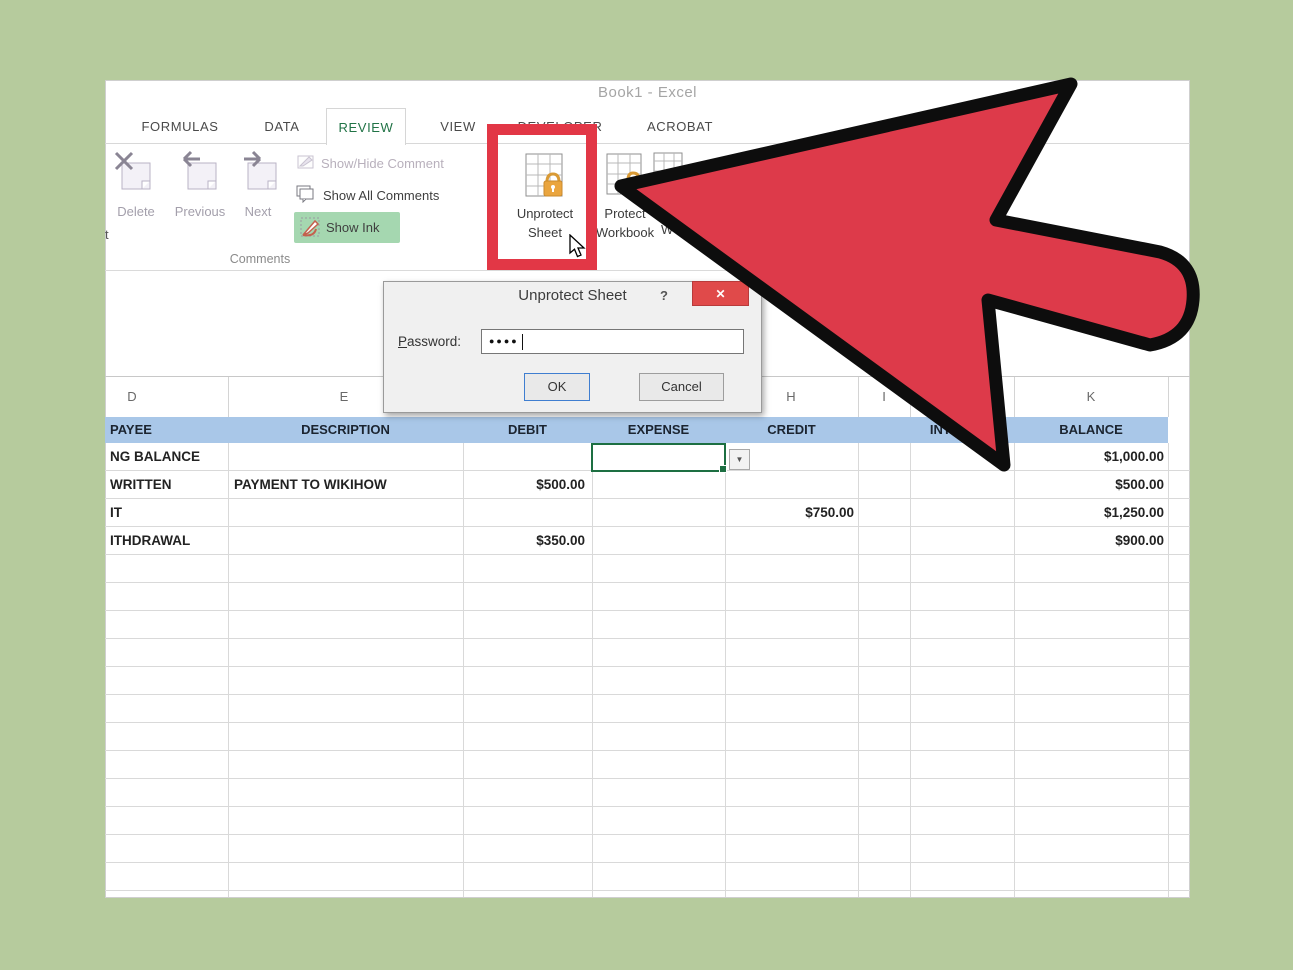 Image resolution: width=1293 pixels, height=970 pixels. I want to click on help-icon: ?, so click(664, 295).